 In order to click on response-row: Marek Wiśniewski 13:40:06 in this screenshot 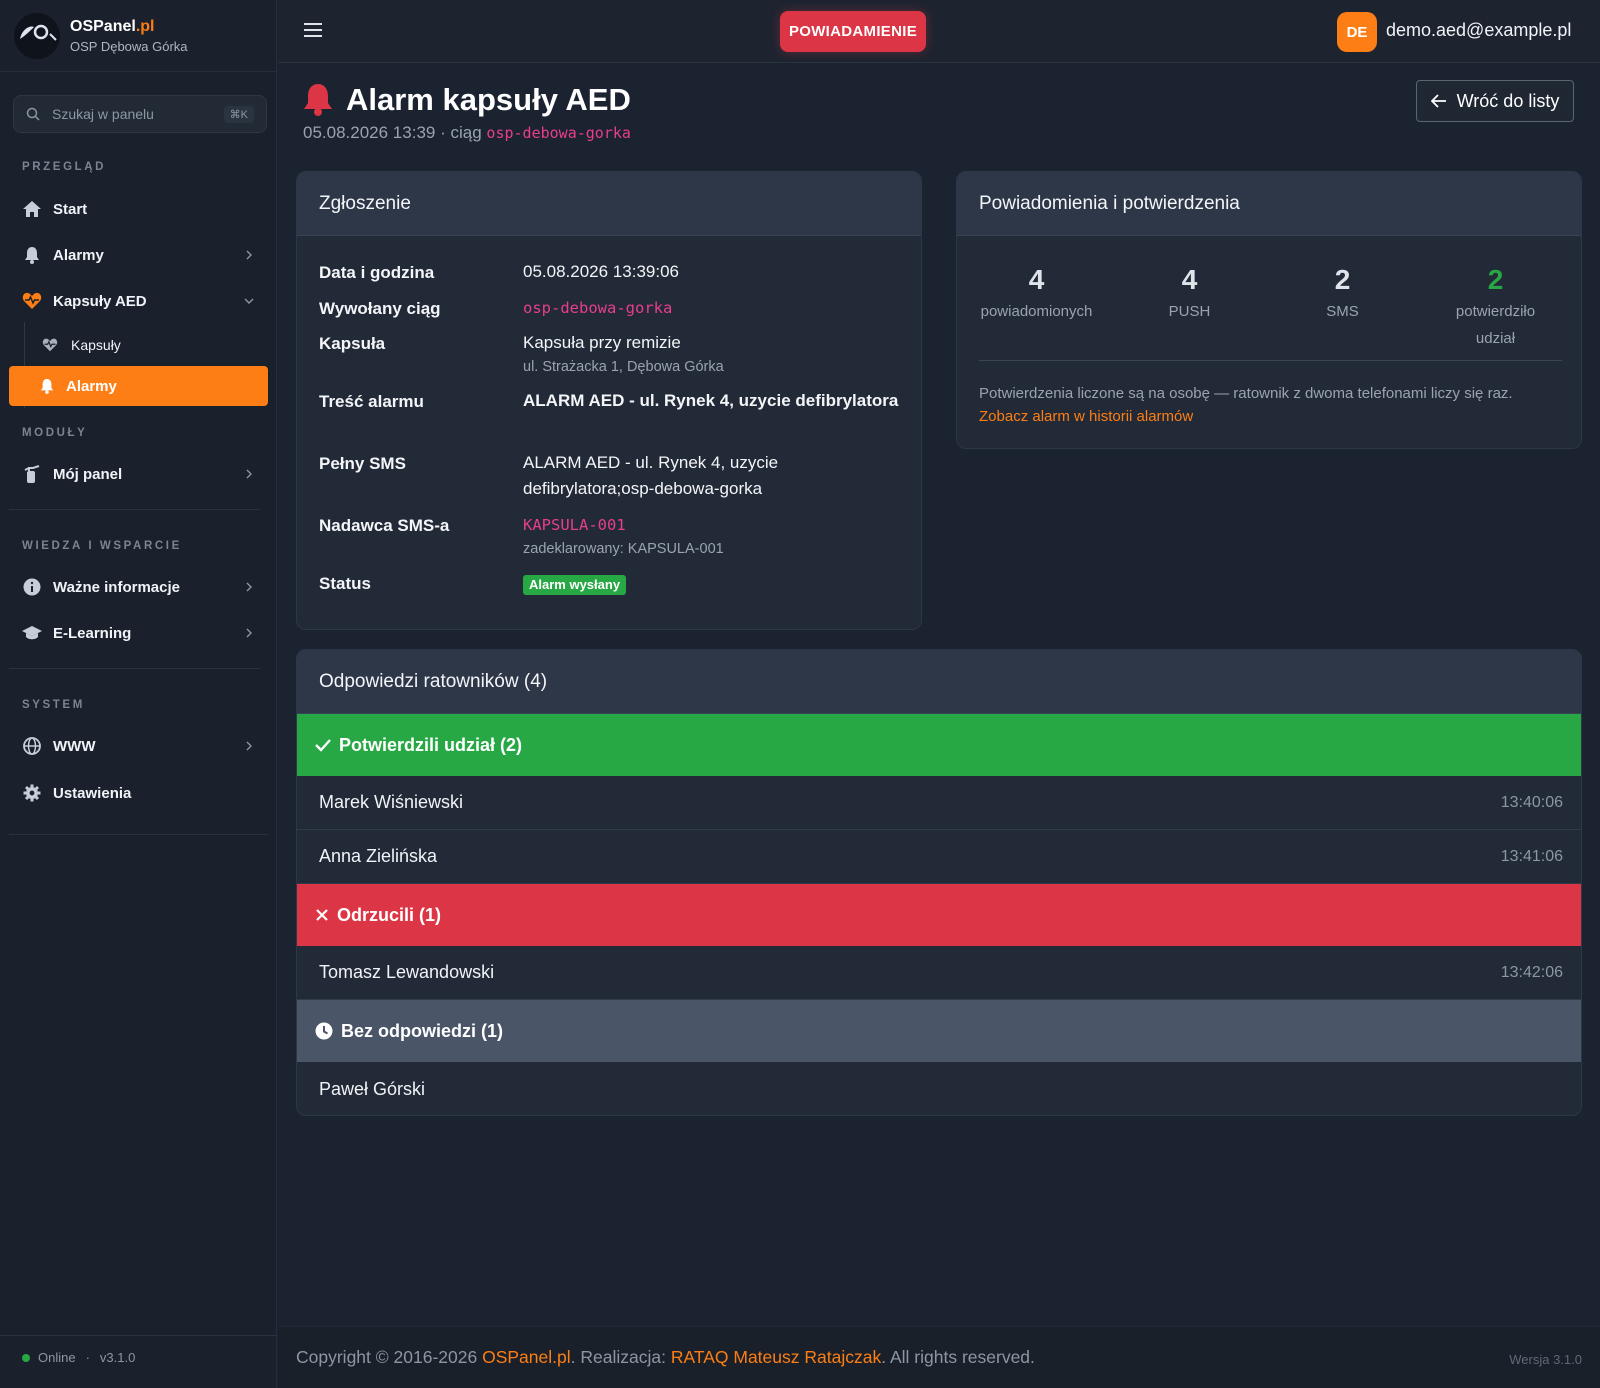, I will do `click(939, 803)`.